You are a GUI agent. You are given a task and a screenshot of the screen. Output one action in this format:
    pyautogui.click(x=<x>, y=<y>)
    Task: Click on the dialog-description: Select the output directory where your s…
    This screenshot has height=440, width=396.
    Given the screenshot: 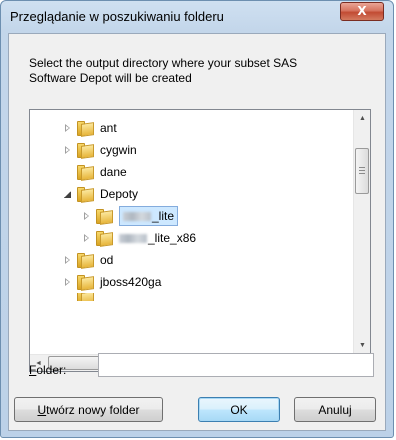 What is the action you would take?
    pyautogui.click(x=199, y=71)
    